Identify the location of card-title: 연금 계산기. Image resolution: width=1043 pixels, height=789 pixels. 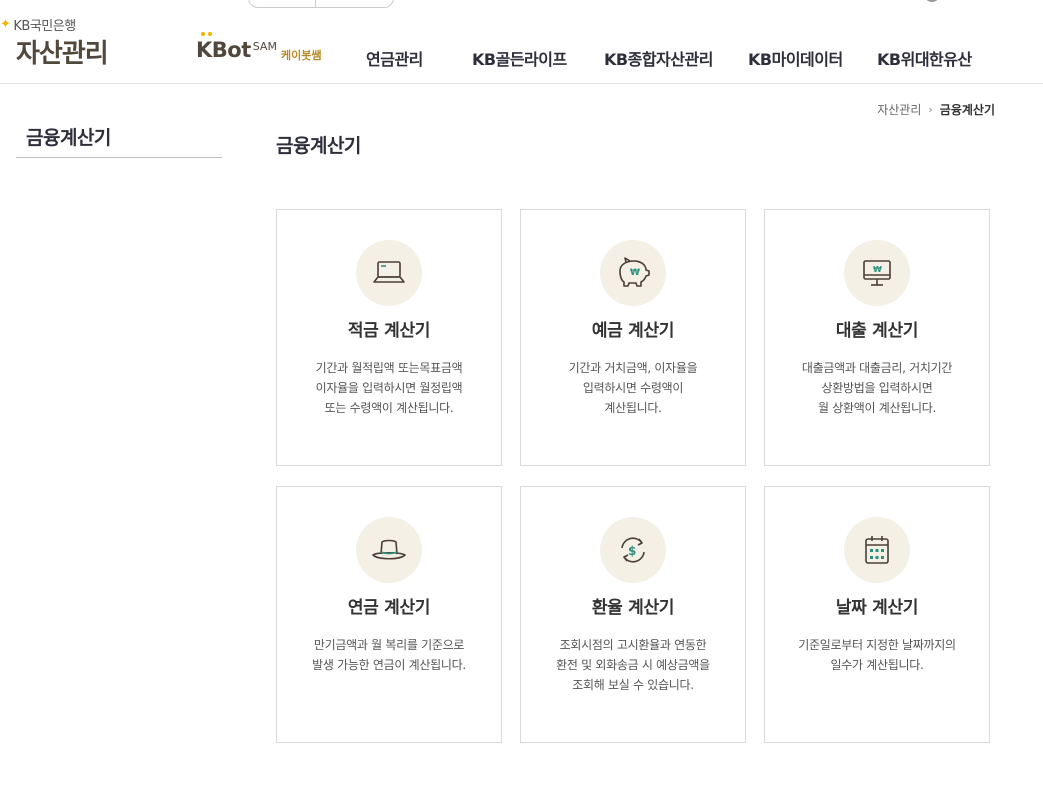
(389, 608).